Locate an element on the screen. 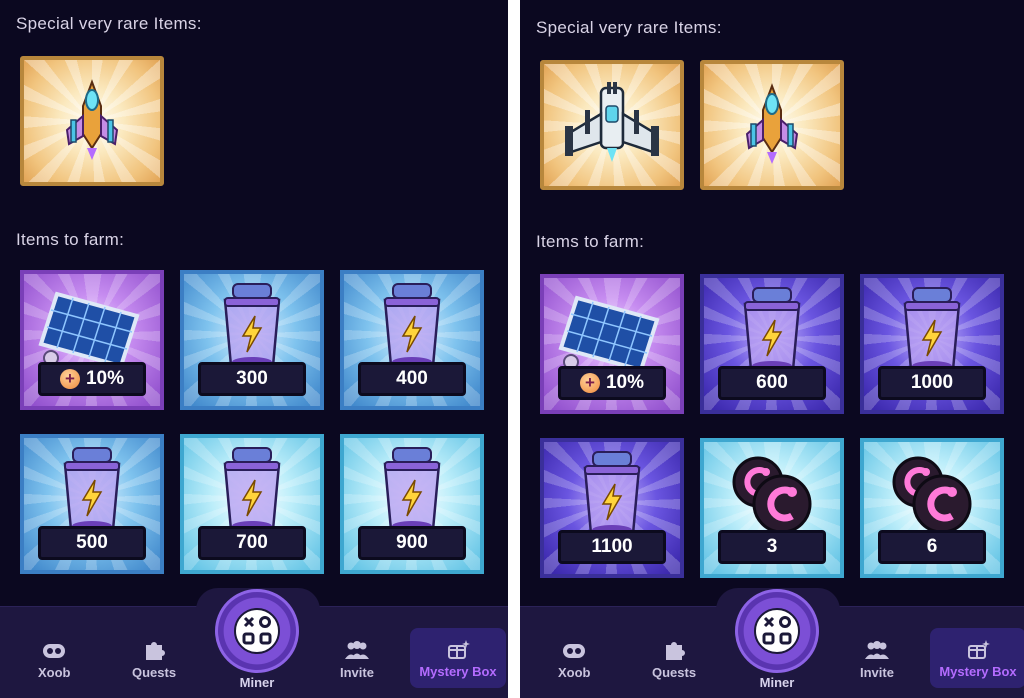 This screenshot has width=1024, height=698. farm-item-tile: 700 is located at coordinates (252, 504).